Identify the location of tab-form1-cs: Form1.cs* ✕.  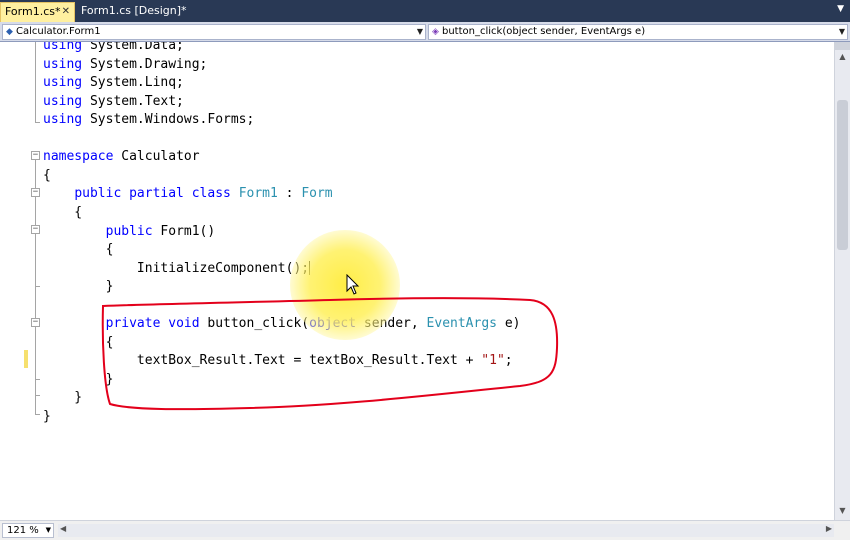
(37, 12).